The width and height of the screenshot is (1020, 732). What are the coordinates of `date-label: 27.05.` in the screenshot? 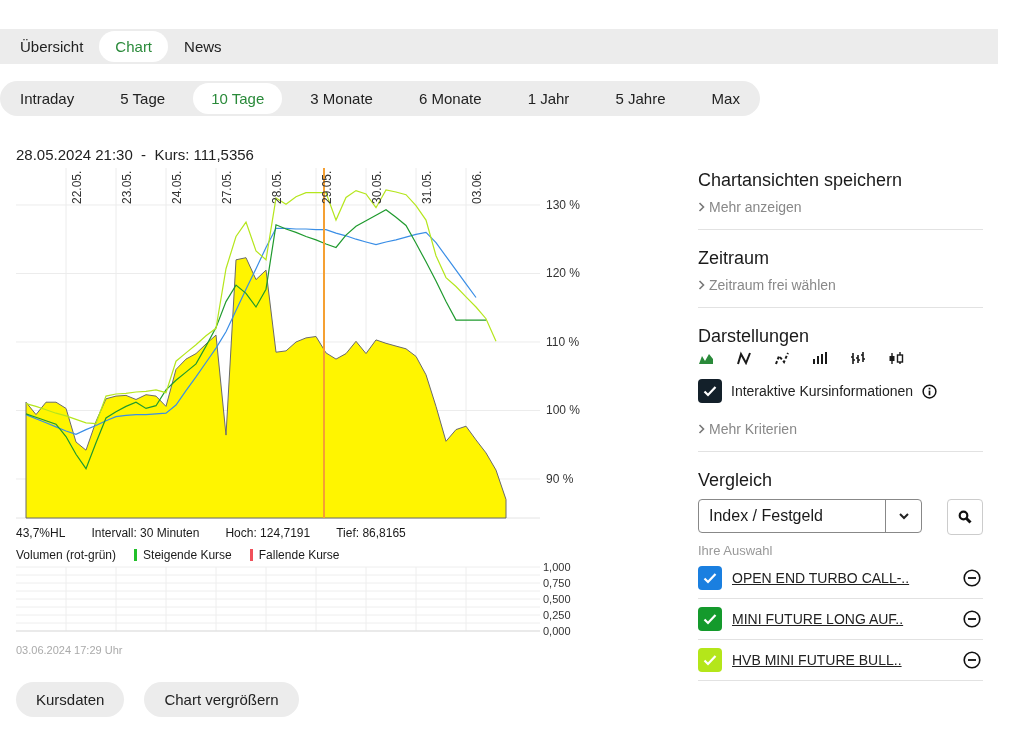 It's located at (226, 187).